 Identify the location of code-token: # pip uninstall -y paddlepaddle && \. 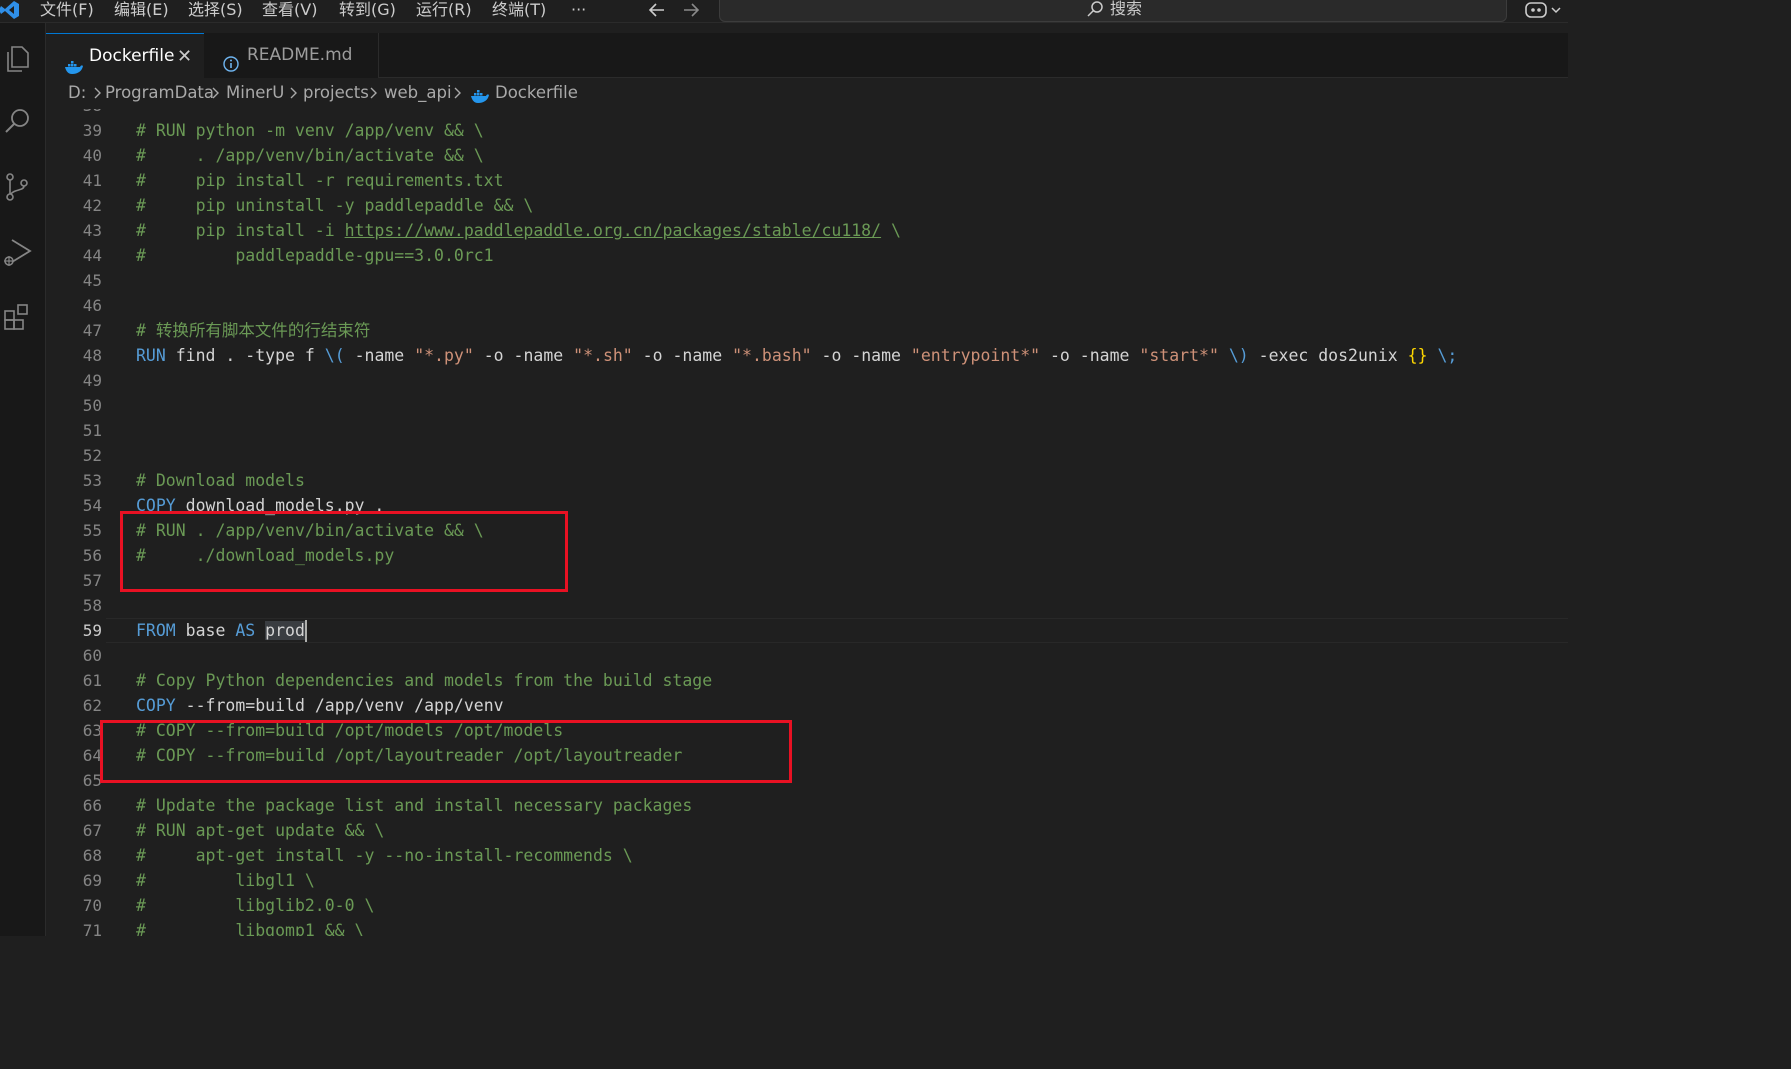
(335, 205).